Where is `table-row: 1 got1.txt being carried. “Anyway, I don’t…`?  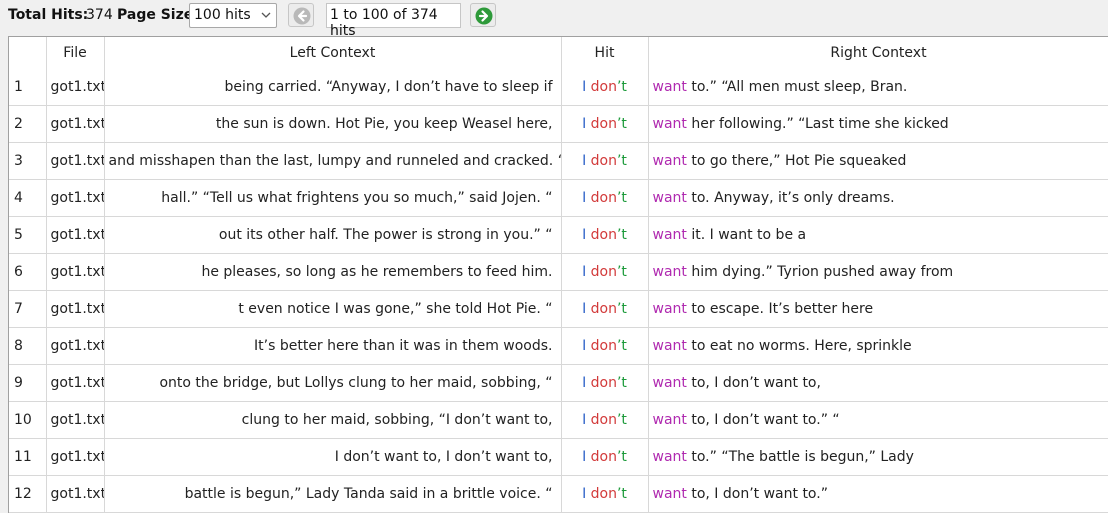 table-row: 1 got1.txt being carried. “Anyway, I don’t… is located at coordinates (558, 87).